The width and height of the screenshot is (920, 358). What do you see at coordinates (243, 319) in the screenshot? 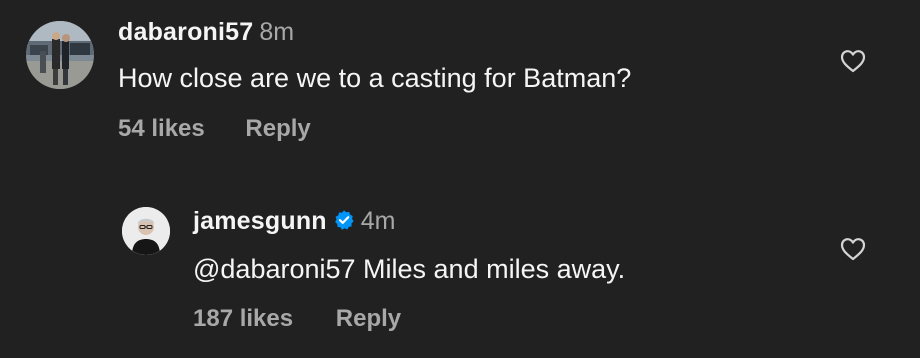
I see `likes-count: 187 likes` at bounding box center [243, 319].